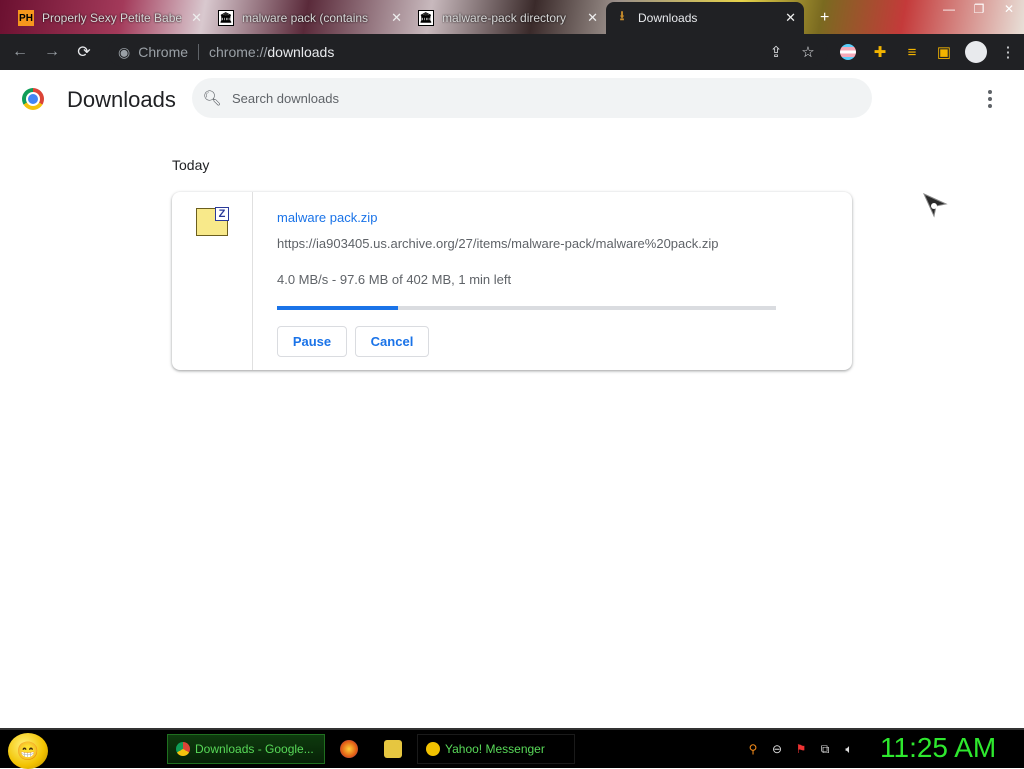 The width and height of the screenshot is (1024, 769). Describe the element at coordinates (1008, 52) in the screenshot. I see `menu-kebab-icon: ⋮` at that location.